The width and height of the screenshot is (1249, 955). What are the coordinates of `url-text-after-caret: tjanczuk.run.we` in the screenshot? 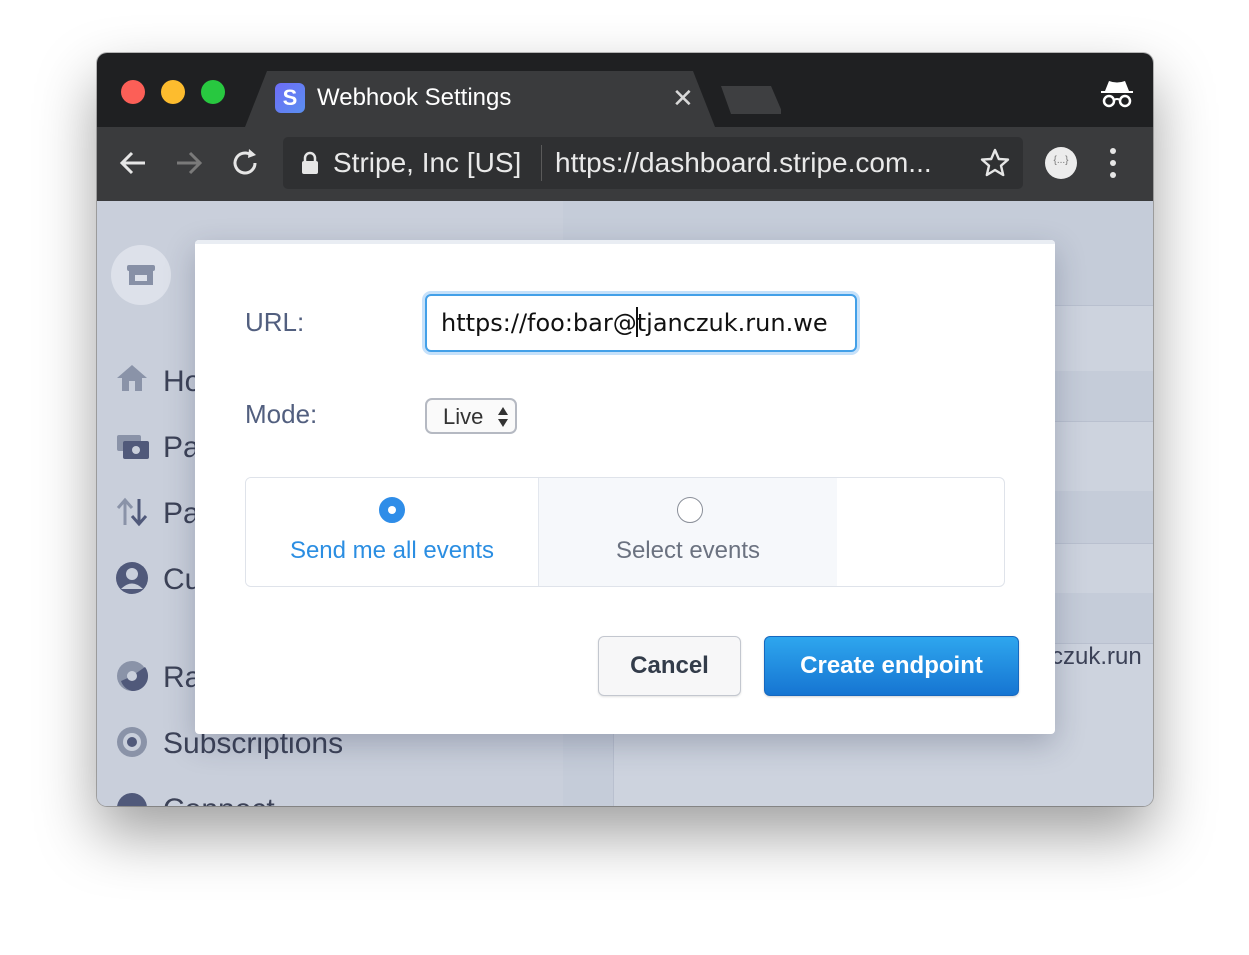 It's located at (732, 323).